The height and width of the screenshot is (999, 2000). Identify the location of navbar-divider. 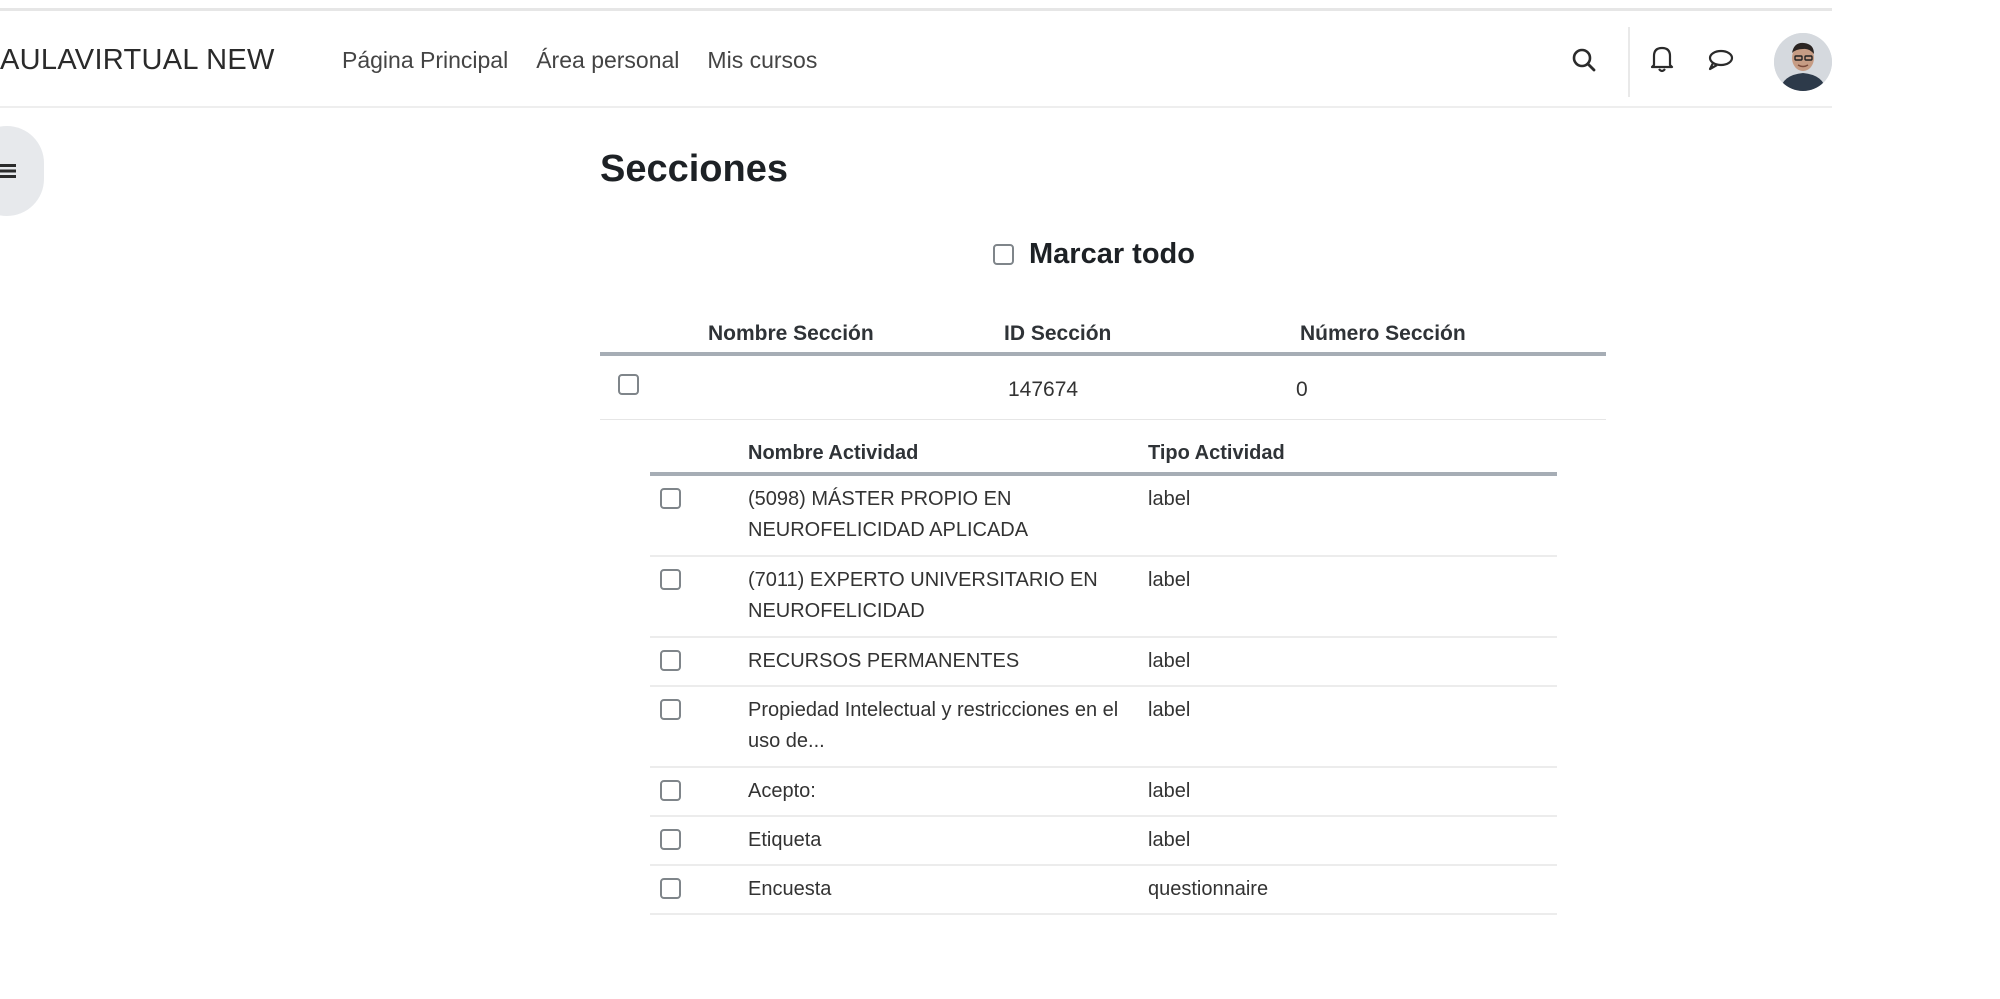
(1629, 62).